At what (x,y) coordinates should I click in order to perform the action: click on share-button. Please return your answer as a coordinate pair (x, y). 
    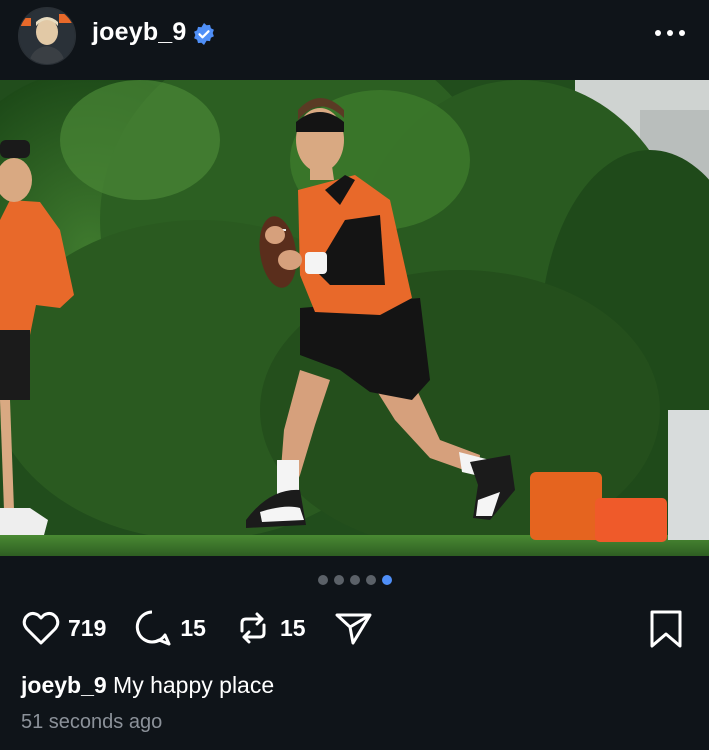
    Looking at the image, I should click on (353, 628).